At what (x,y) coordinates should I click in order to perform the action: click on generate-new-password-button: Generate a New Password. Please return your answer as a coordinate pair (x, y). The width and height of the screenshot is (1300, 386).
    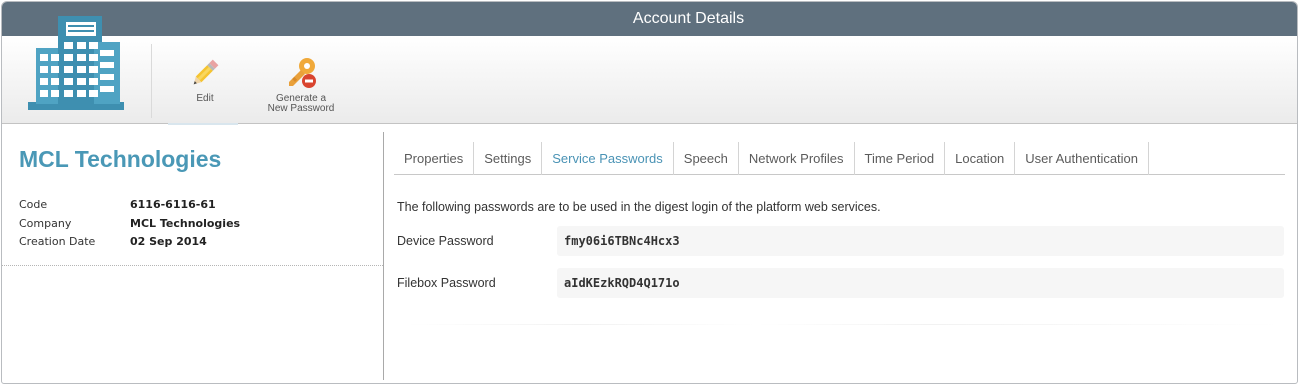
    Looking at the image, I should click on (301, 85).